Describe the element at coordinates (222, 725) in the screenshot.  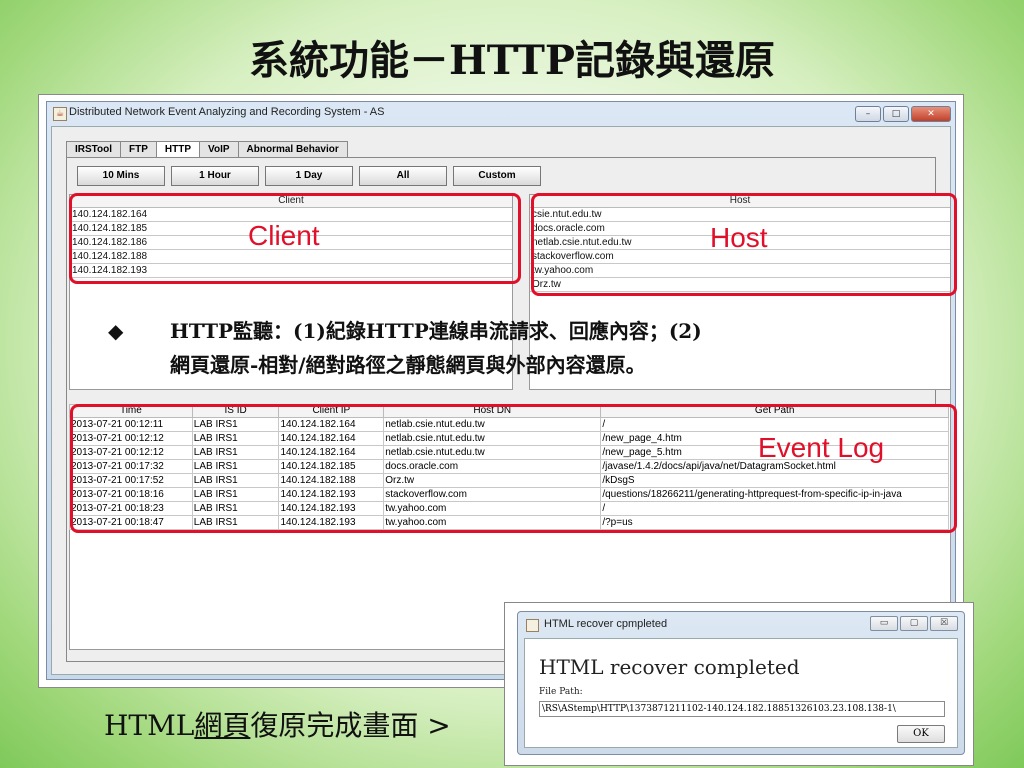
I see `caption-underlined: 網頁` at that location.